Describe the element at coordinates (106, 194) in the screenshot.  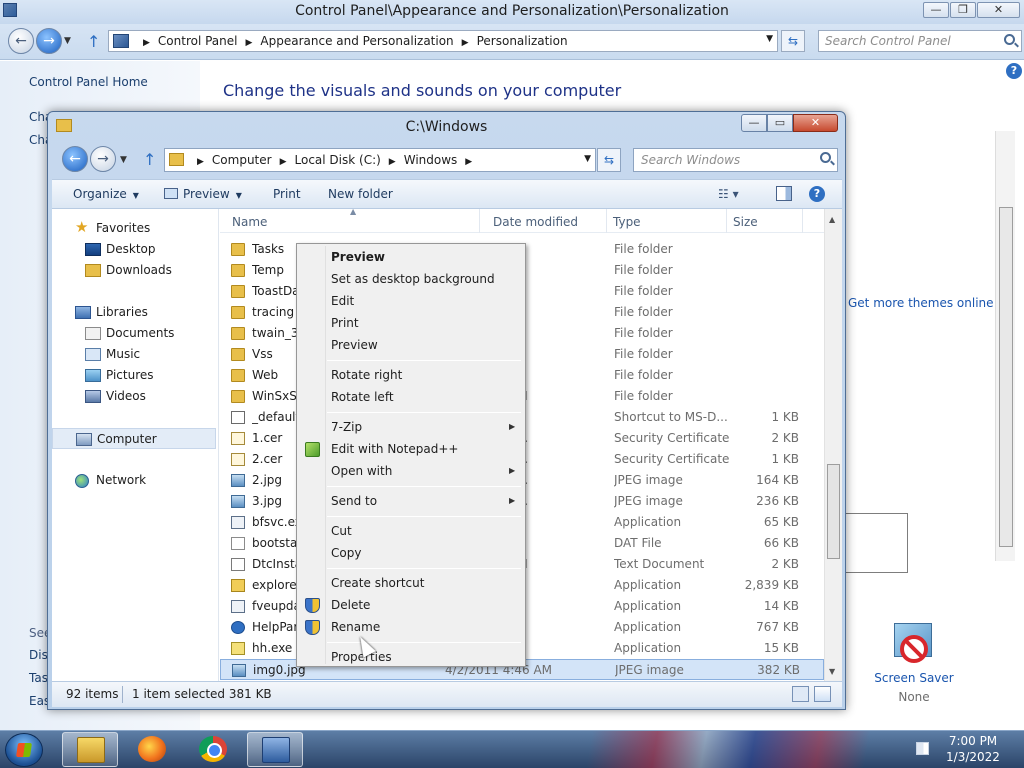
I see `organize-button: Organize ▼` at that location.